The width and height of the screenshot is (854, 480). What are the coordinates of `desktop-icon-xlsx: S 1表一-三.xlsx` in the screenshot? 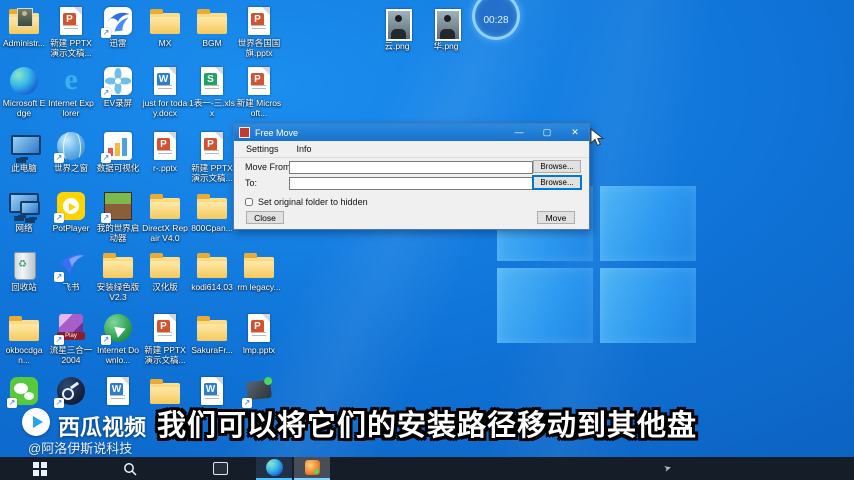 It's located at (212, 92).